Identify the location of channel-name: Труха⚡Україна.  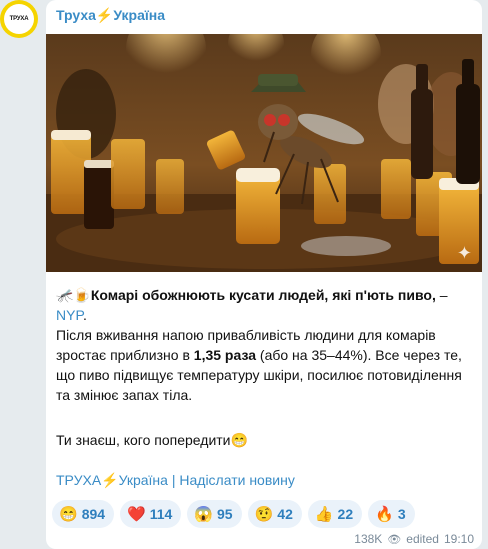
(110, 15).